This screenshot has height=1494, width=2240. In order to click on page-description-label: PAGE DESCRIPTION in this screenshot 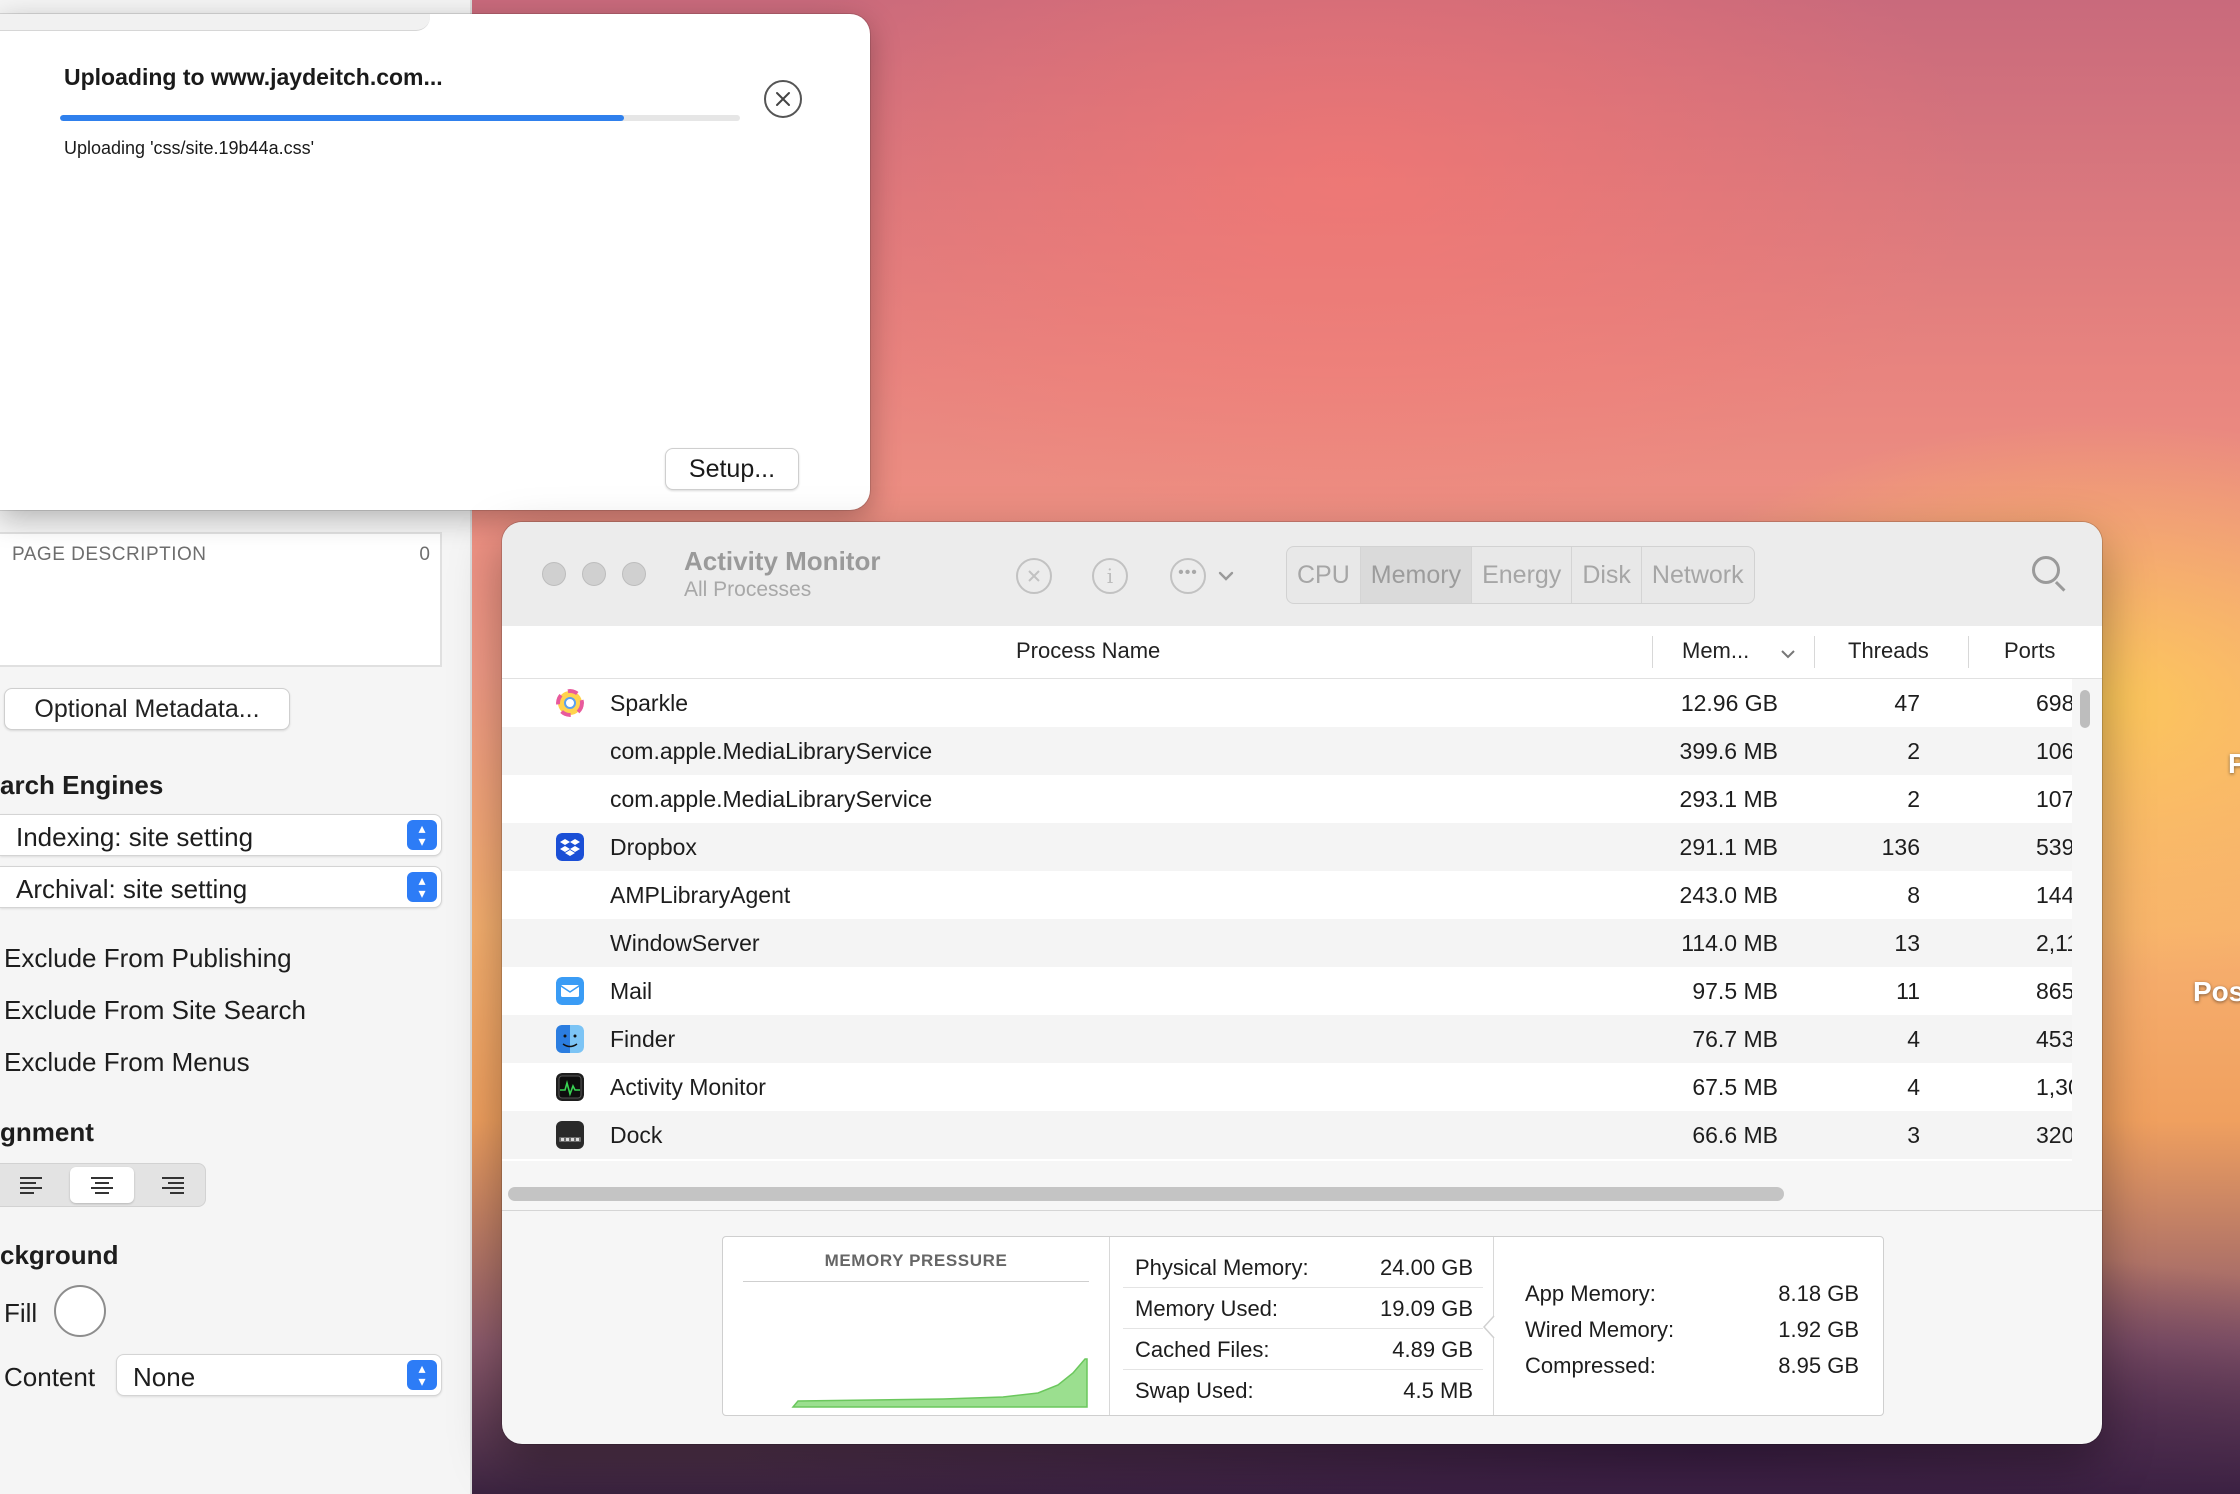, I will do `click(109, 554)`.